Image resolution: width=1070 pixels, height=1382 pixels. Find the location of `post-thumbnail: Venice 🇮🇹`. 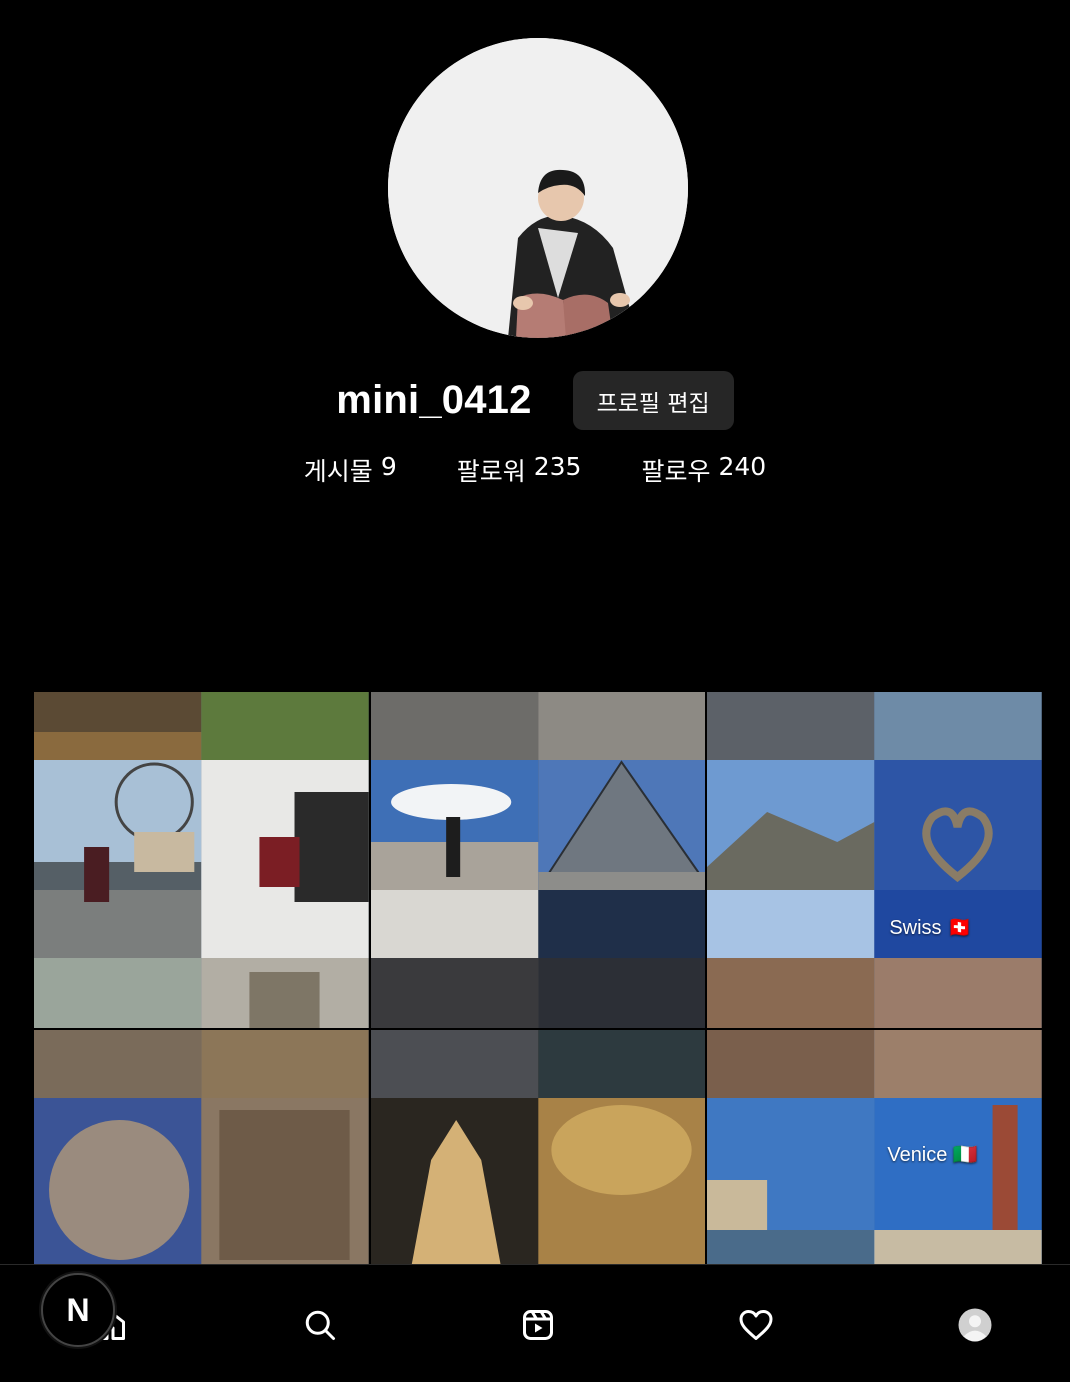

post-thumbnail: Venice 🇮🇹 is located at coordinates (874, 1148).